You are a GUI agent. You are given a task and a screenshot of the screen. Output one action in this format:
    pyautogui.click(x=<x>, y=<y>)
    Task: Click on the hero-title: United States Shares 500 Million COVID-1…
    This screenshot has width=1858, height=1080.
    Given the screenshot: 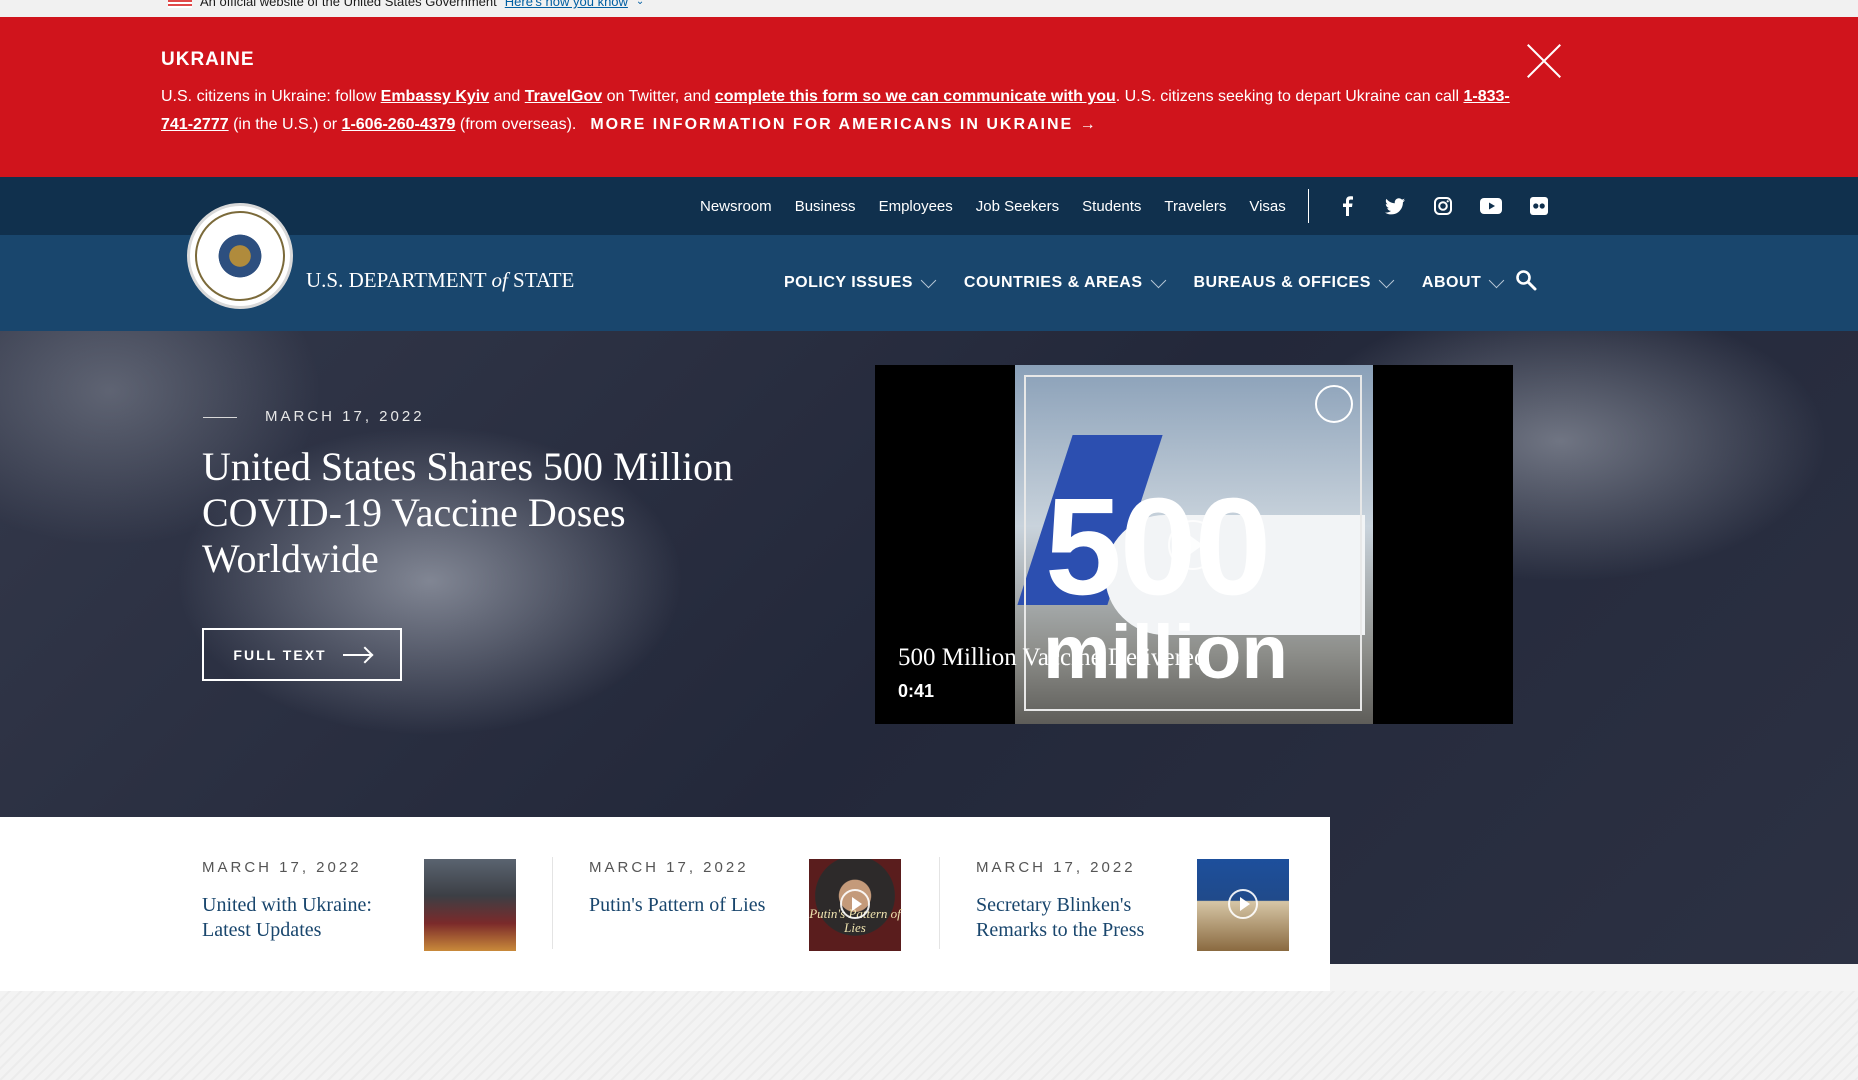 What is the action you would take?
    pyautogui.click(x=482, y=513)
    